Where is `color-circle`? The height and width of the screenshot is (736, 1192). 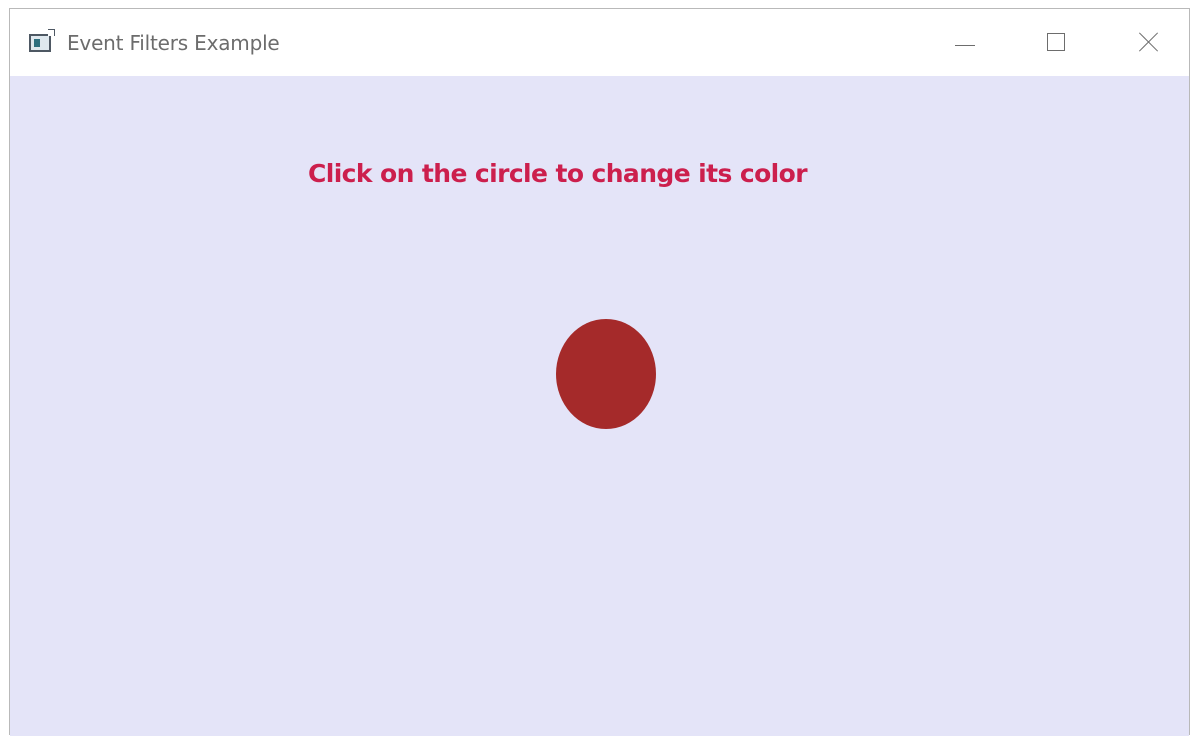
color-circle is located at coordinates (606, 374).